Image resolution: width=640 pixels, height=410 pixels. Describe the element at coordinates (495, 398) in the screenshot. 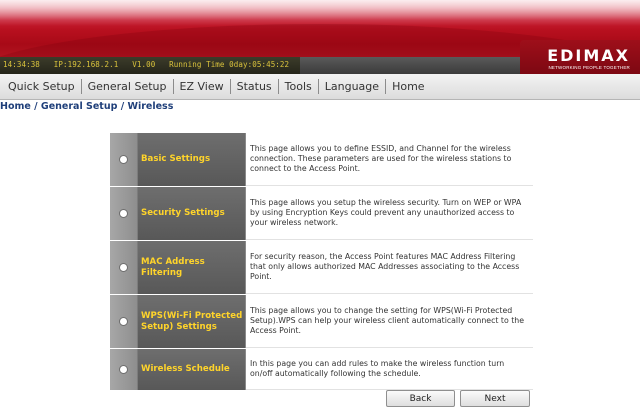

I see `next-button: Next` at that location.